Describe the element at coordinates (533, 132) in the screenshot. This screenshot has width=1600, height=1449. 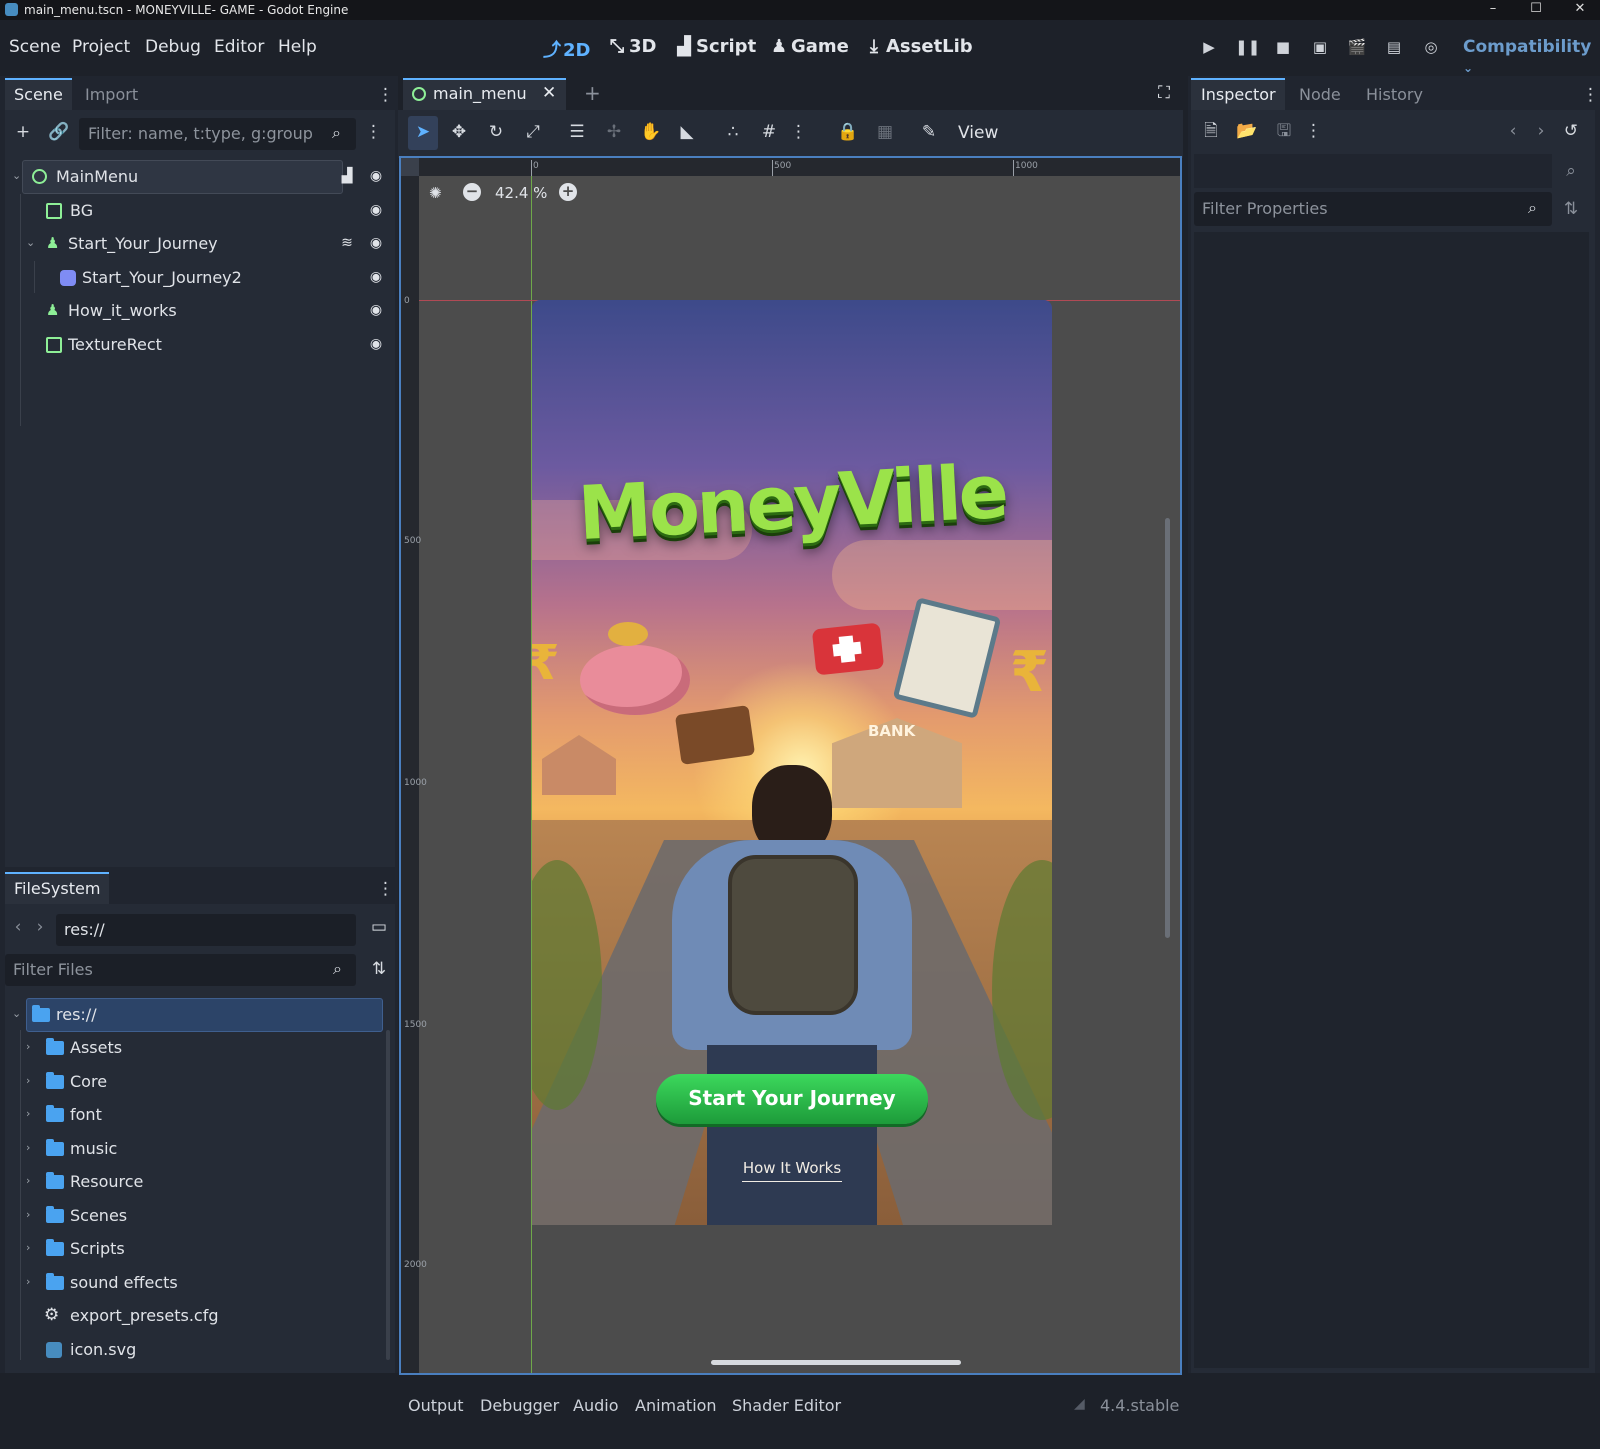
I see `scale-tool-icon: ⤢` at that location.